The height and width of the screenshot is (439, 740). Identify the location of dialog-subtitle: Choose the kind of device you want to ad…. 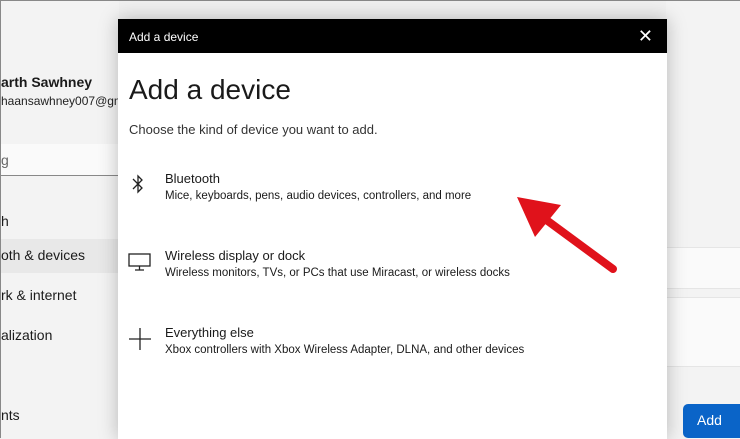
(253, 129).